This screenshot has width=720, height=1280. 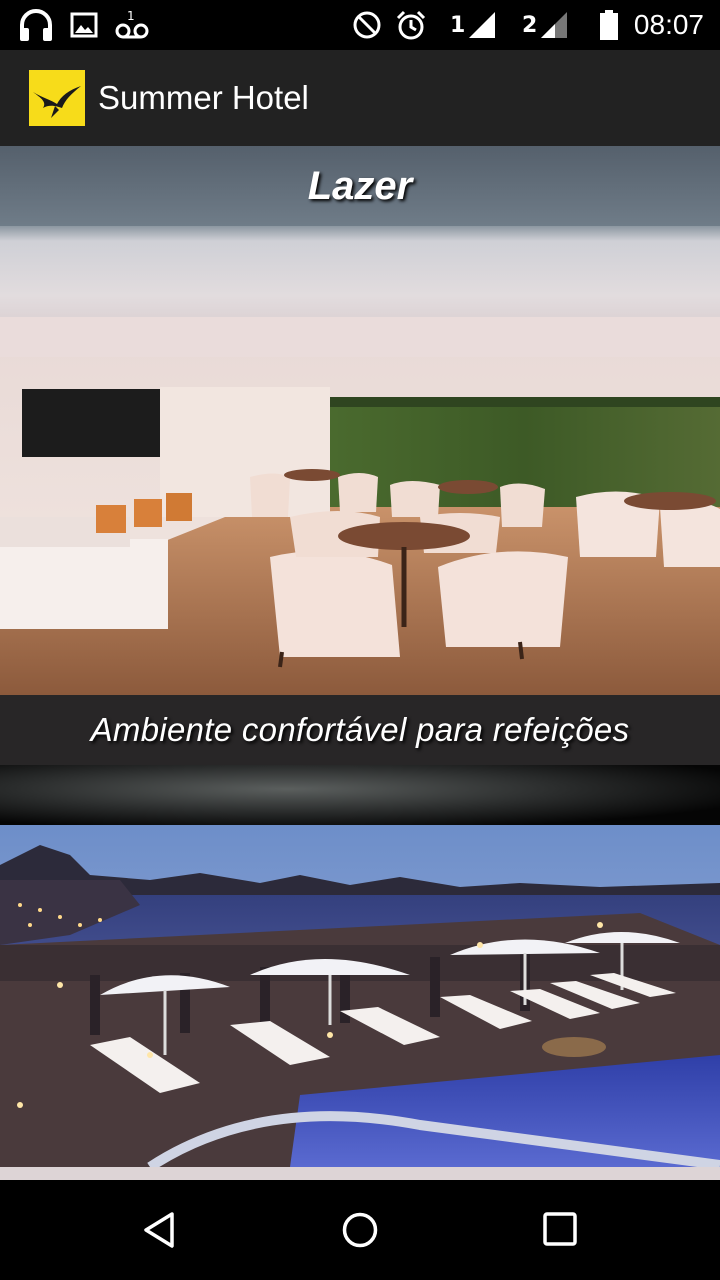 I want to click on photo-caption: Ambiente confortável para refeições, so click(x=360, y=729).